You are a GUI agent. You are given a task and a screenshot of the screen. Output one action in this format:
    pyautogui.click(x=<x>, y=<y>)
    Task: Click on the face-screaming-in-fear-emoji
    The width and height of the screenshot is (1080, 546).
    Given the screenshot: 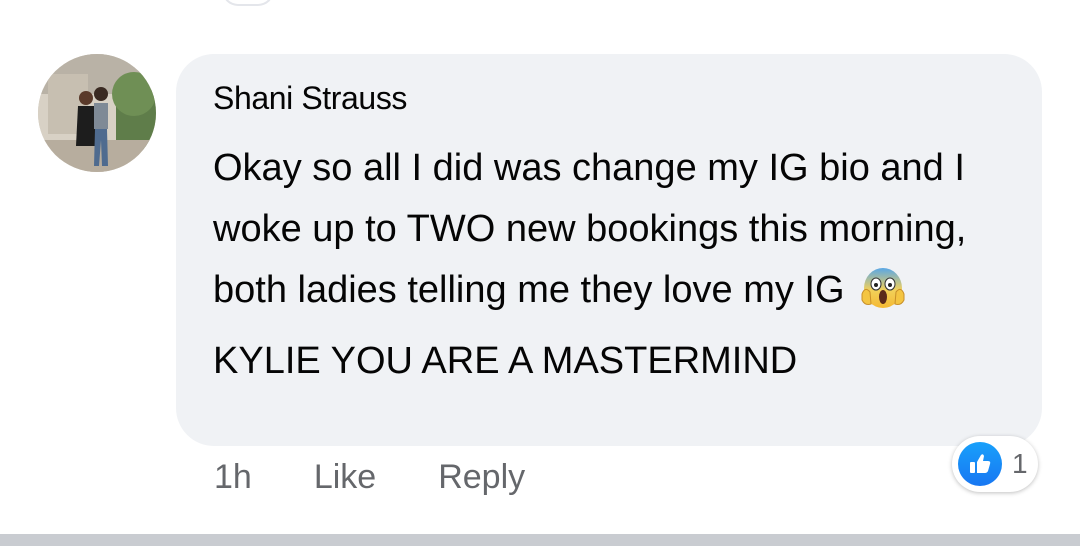 What is the action you would take?
    pyautogui.click(x=883, y=297)
    